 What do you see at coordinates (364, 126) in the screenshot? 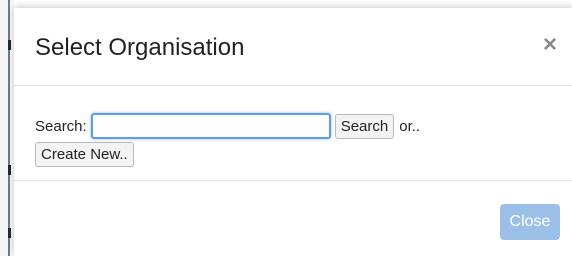
I see `search-button: Search` at bounding box center [364, 126].